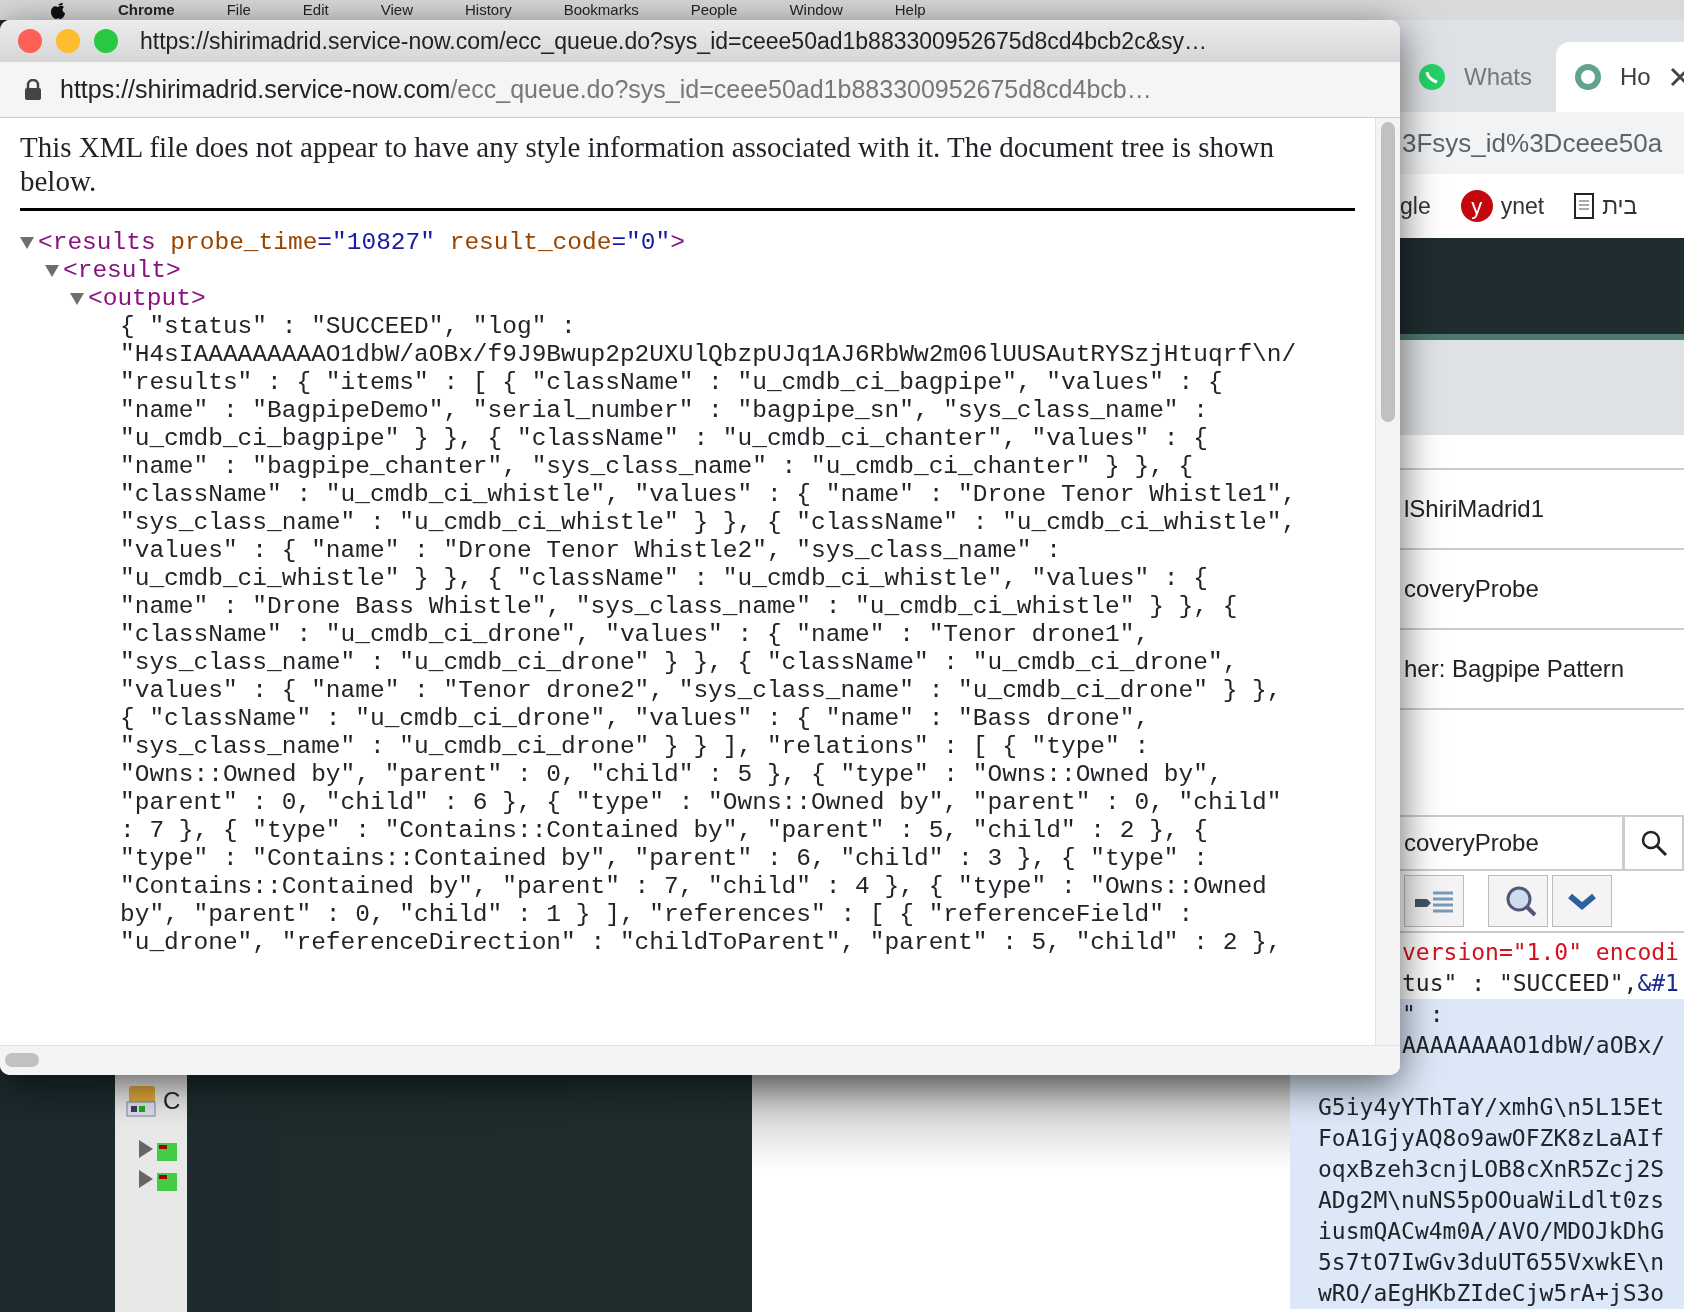  What do you see at coordinates (1415, 206) in the screenshot?
I see `bookmark: gle` at bounding box center [1415, 206].